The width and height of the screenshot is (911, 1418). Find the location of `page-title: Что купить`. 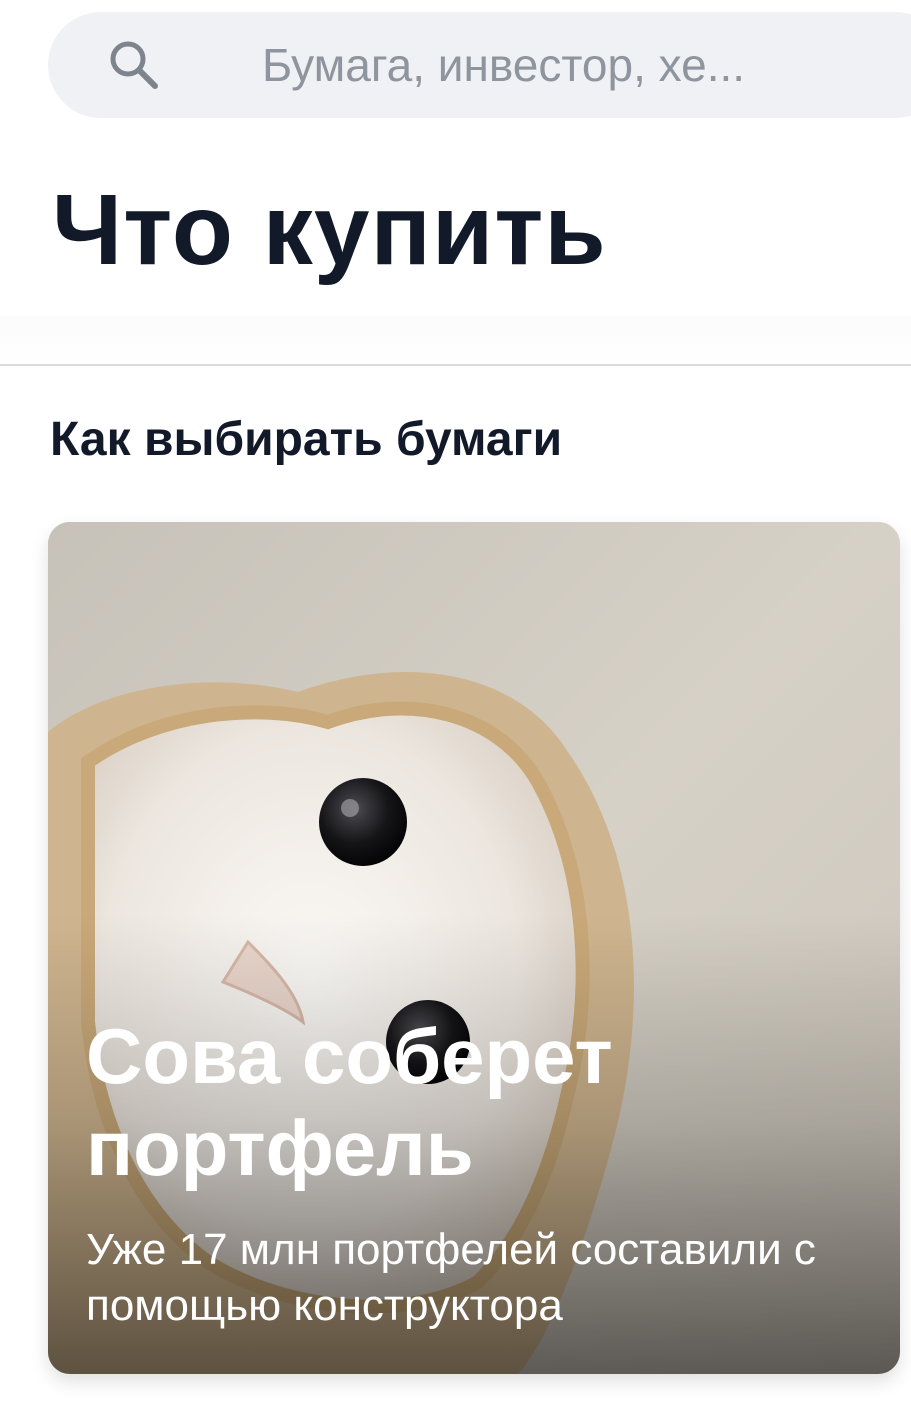

page-title: Что купить is located at coordinates (329, 230).